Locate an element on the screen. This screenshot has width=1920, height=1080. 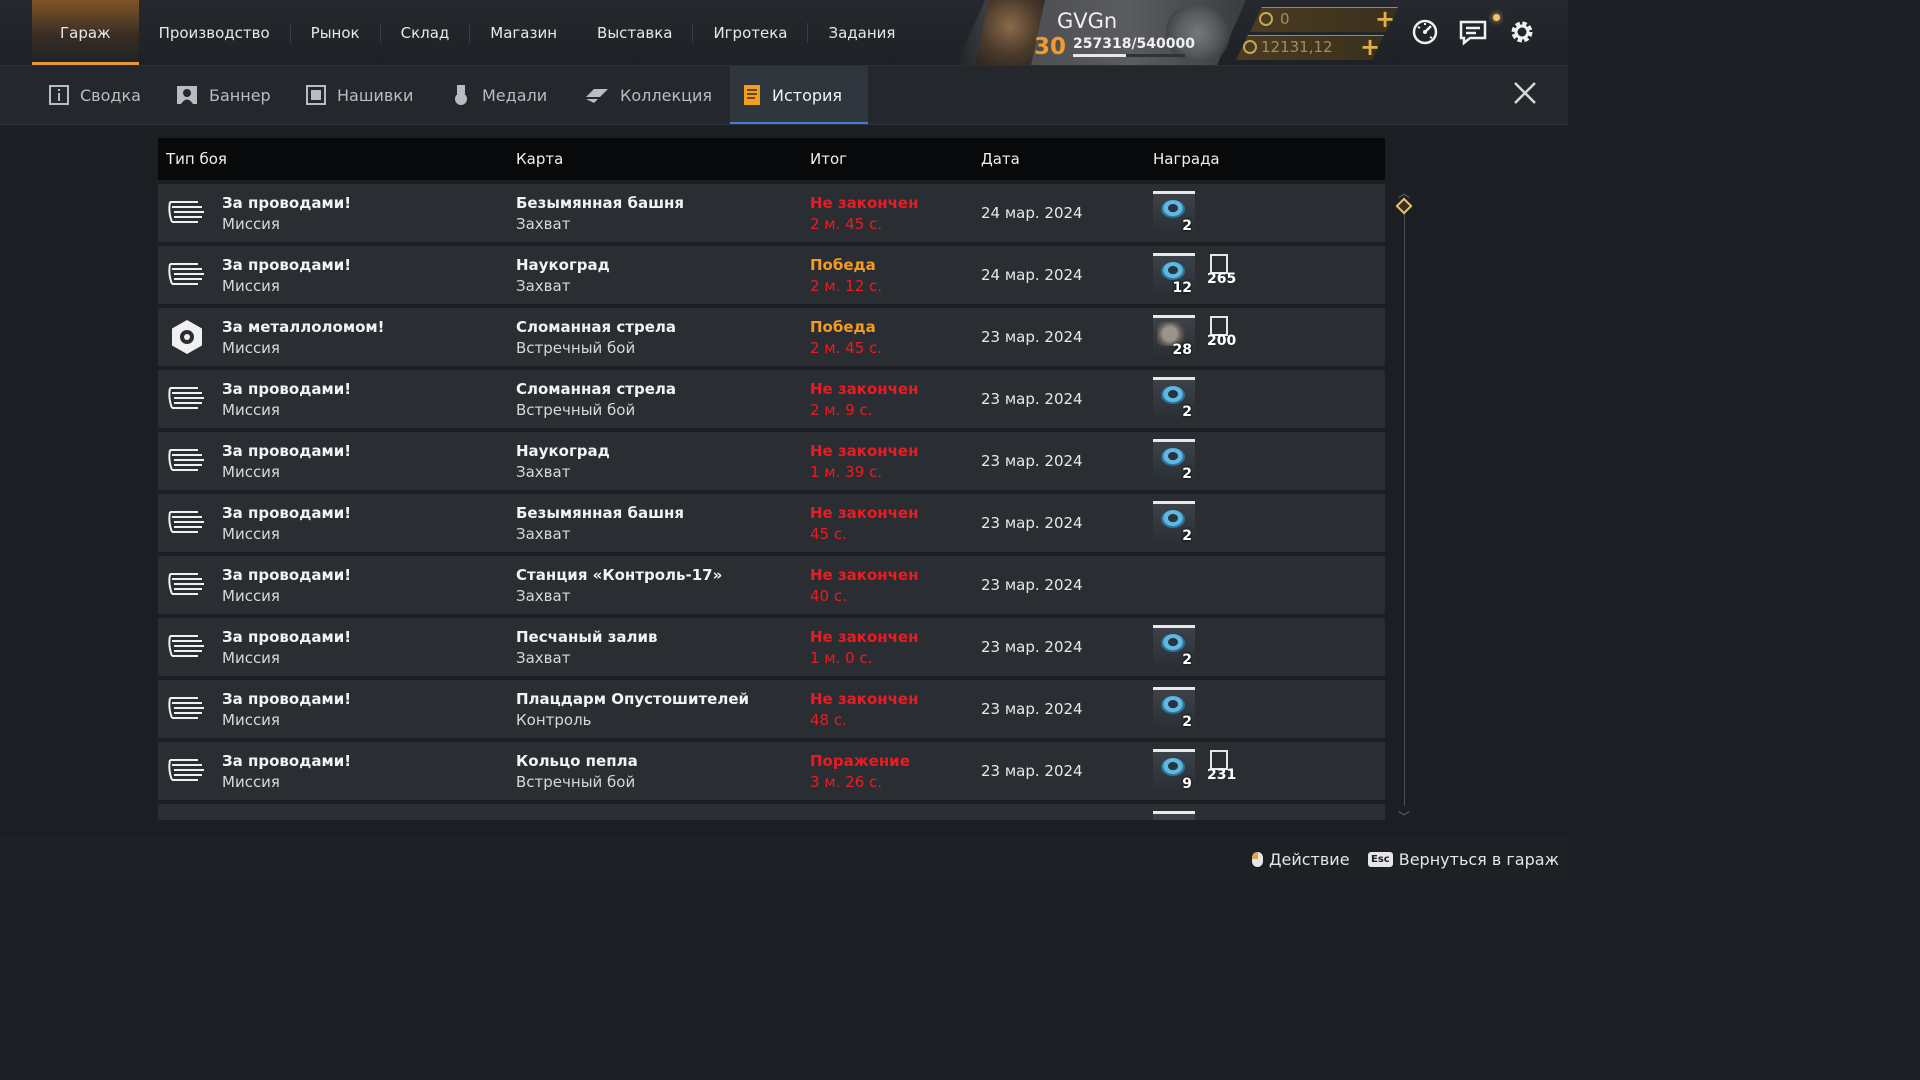
column-header-map: Карта is located at coordinates (539, 159).